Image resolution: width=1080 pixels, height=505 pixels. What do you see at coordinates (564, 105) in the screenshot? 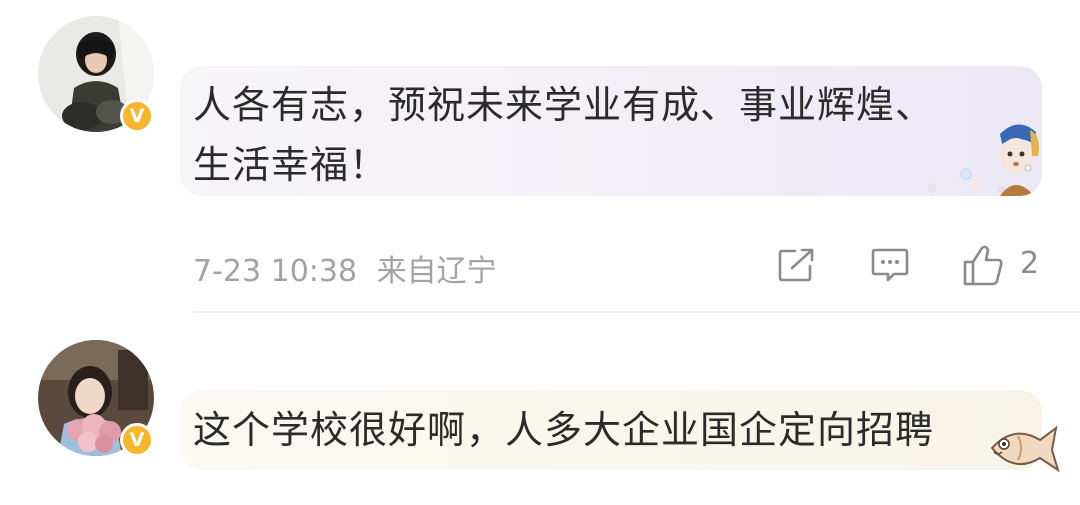
I see `comment-text-line: 人各有志，预祝未来学业有成、事业辉煌、` at bounding box center [564, 105].